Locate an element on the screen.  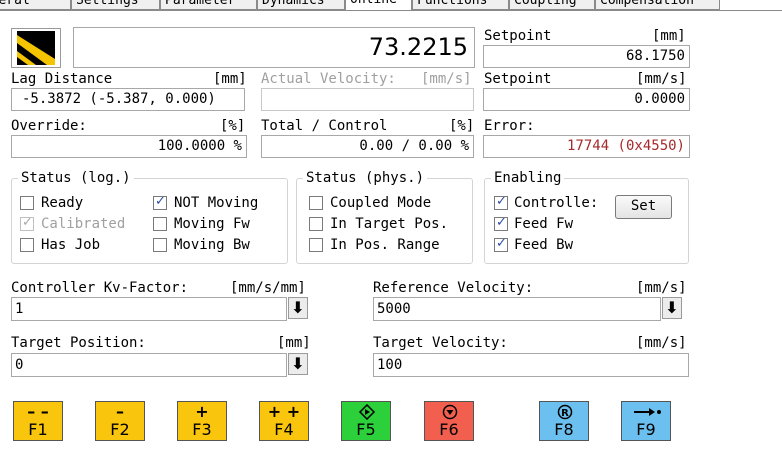
moving-bw-label: Moving Bw is located at coordinates (212, 245).